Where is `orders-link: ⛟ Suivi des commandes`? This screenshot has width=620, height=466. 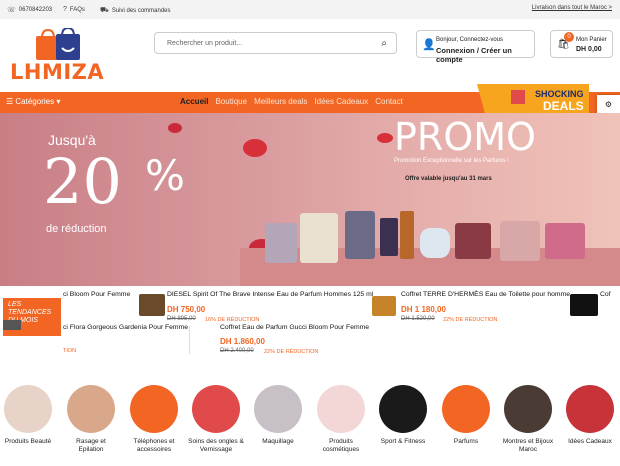 orders-link: ⛟ Suivi des commandes is located at coordinates (135, 10).